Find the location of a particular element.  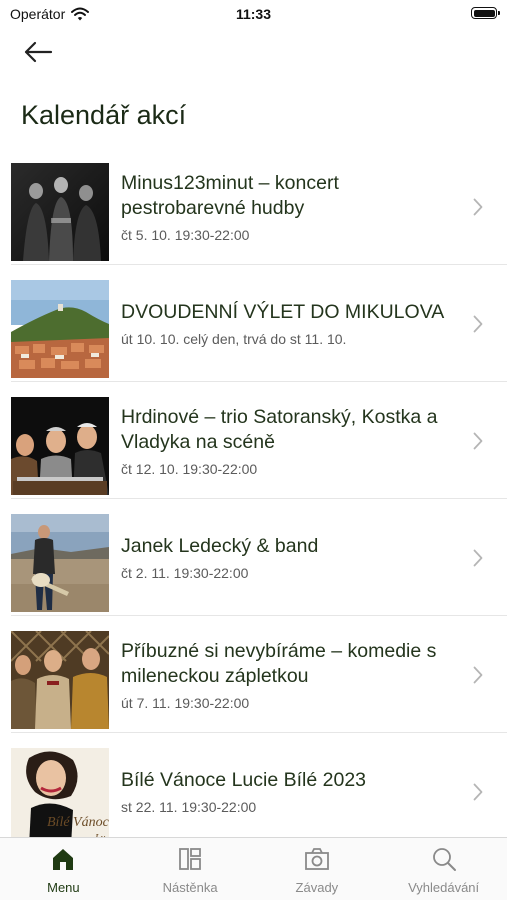

event-date: čt 12. 10. 19:30-22:00 is located at coordinates (189, 468).